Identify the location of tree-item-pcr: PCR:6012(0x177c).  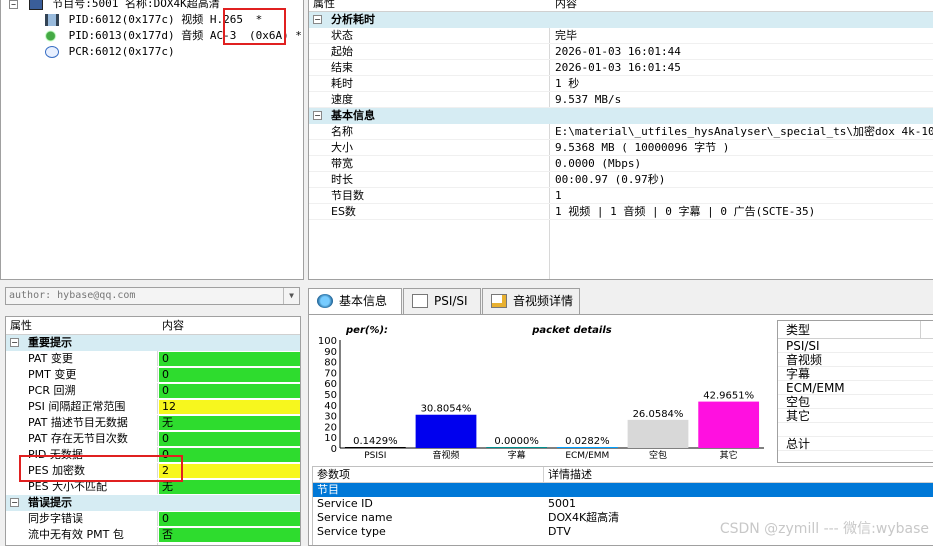
(152, 52).